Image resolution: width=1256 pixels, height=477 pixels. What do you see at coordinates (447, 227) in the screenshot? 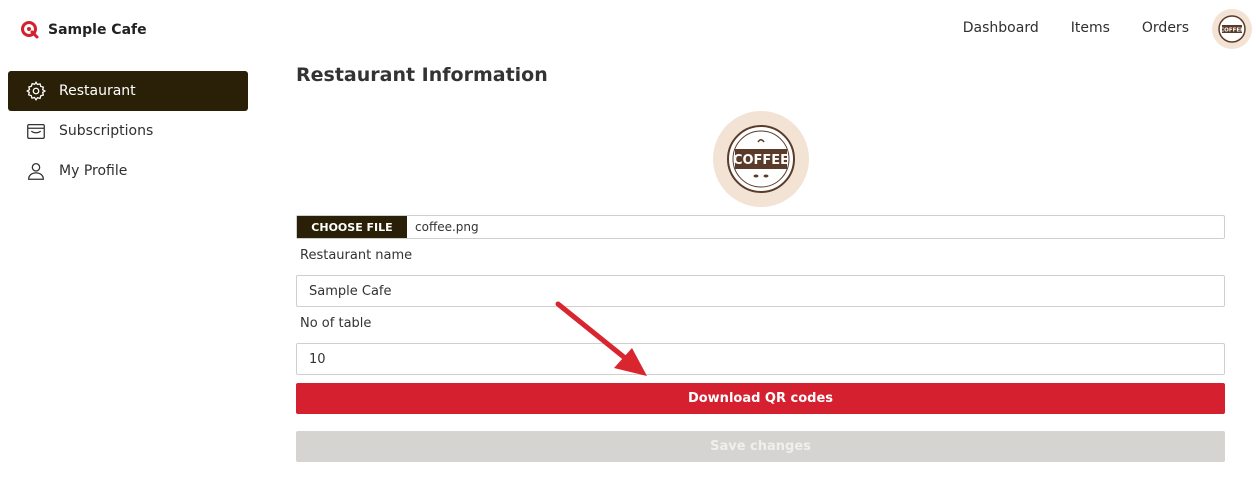
I see `file-name: coffee.png` at bounding box center [447, 227].